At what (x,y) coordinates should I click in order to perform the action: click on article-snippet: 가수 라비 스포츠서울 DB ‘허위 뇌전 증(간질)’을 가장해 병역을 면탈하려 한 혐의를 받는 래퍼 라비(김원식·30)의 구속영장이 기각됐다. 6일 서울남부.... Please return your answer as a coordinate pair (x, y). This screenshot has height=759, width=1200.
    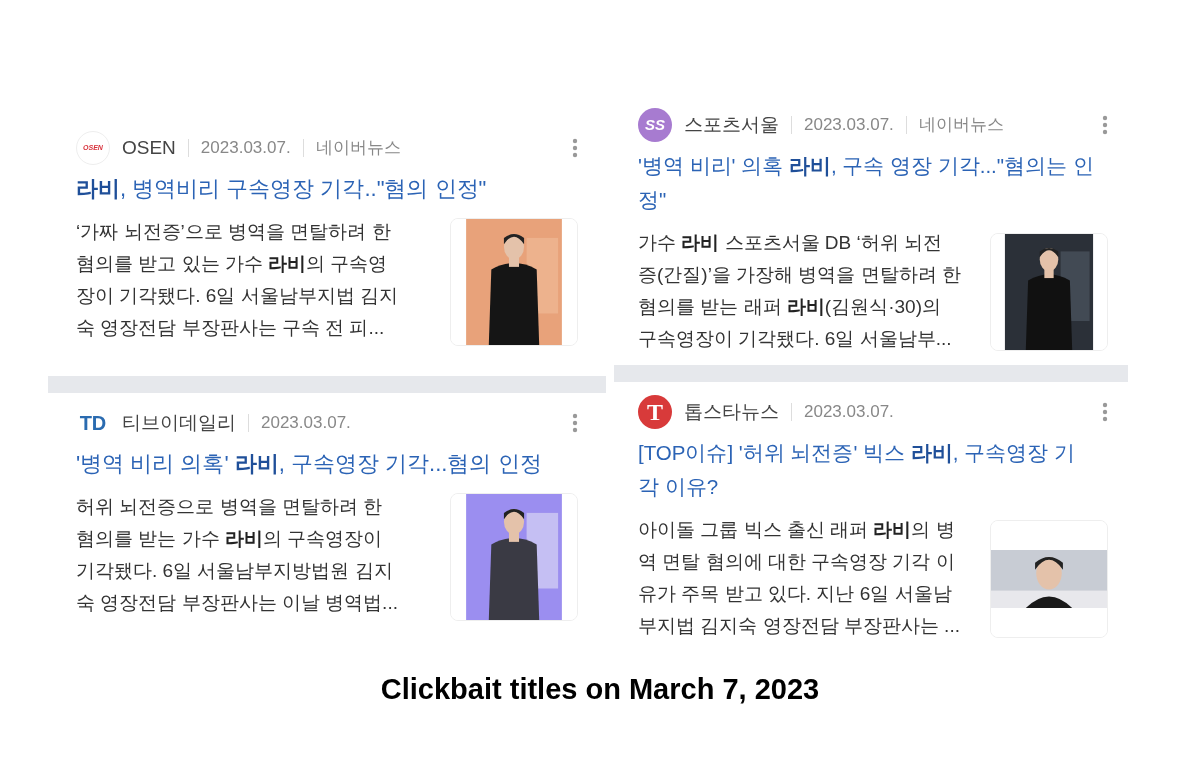
    Looking at the image, I should click on (799, 291).